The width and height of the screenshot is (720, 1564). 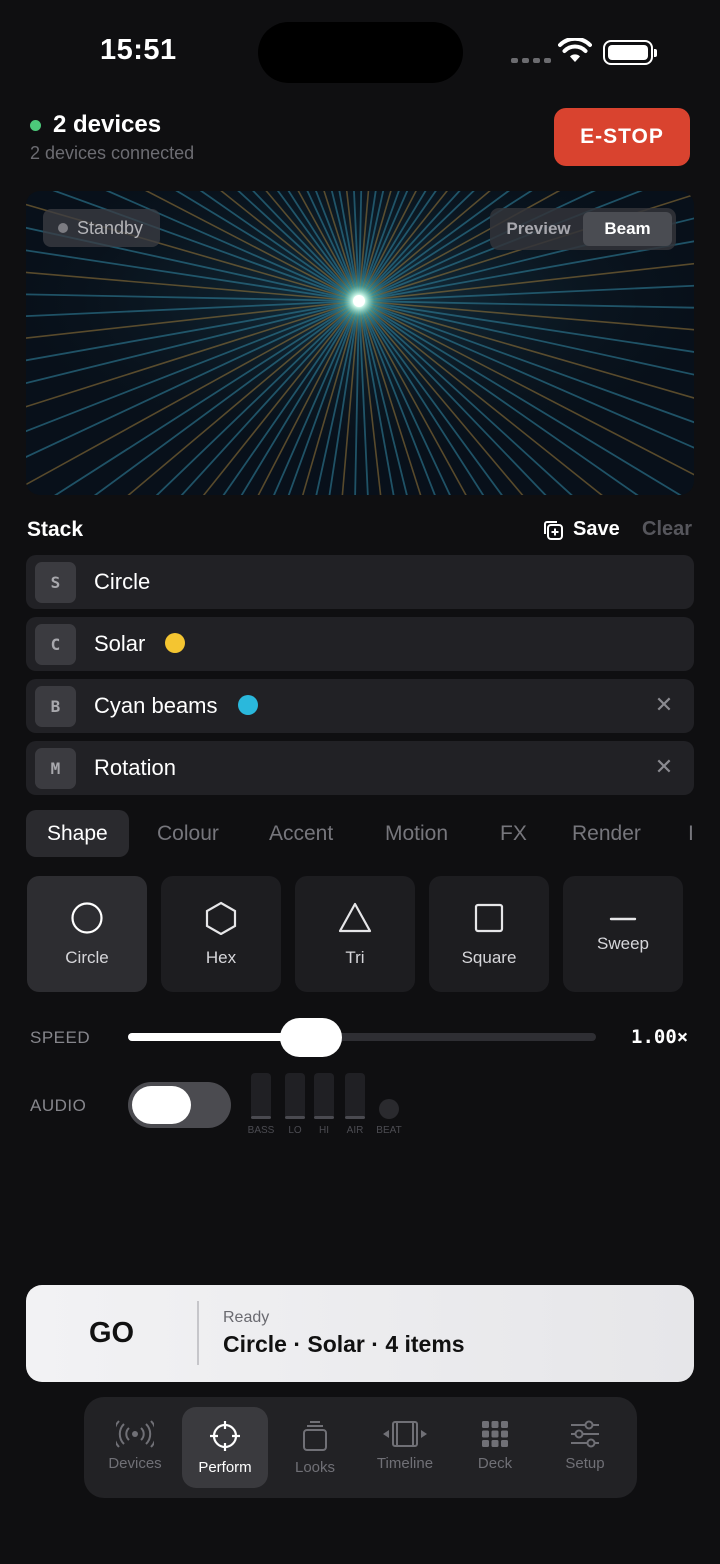 What do you see at coordinates (360, 644) in the screenshot?
I see `stack-item-colour: C Solar` at bounding box center [360, 644].